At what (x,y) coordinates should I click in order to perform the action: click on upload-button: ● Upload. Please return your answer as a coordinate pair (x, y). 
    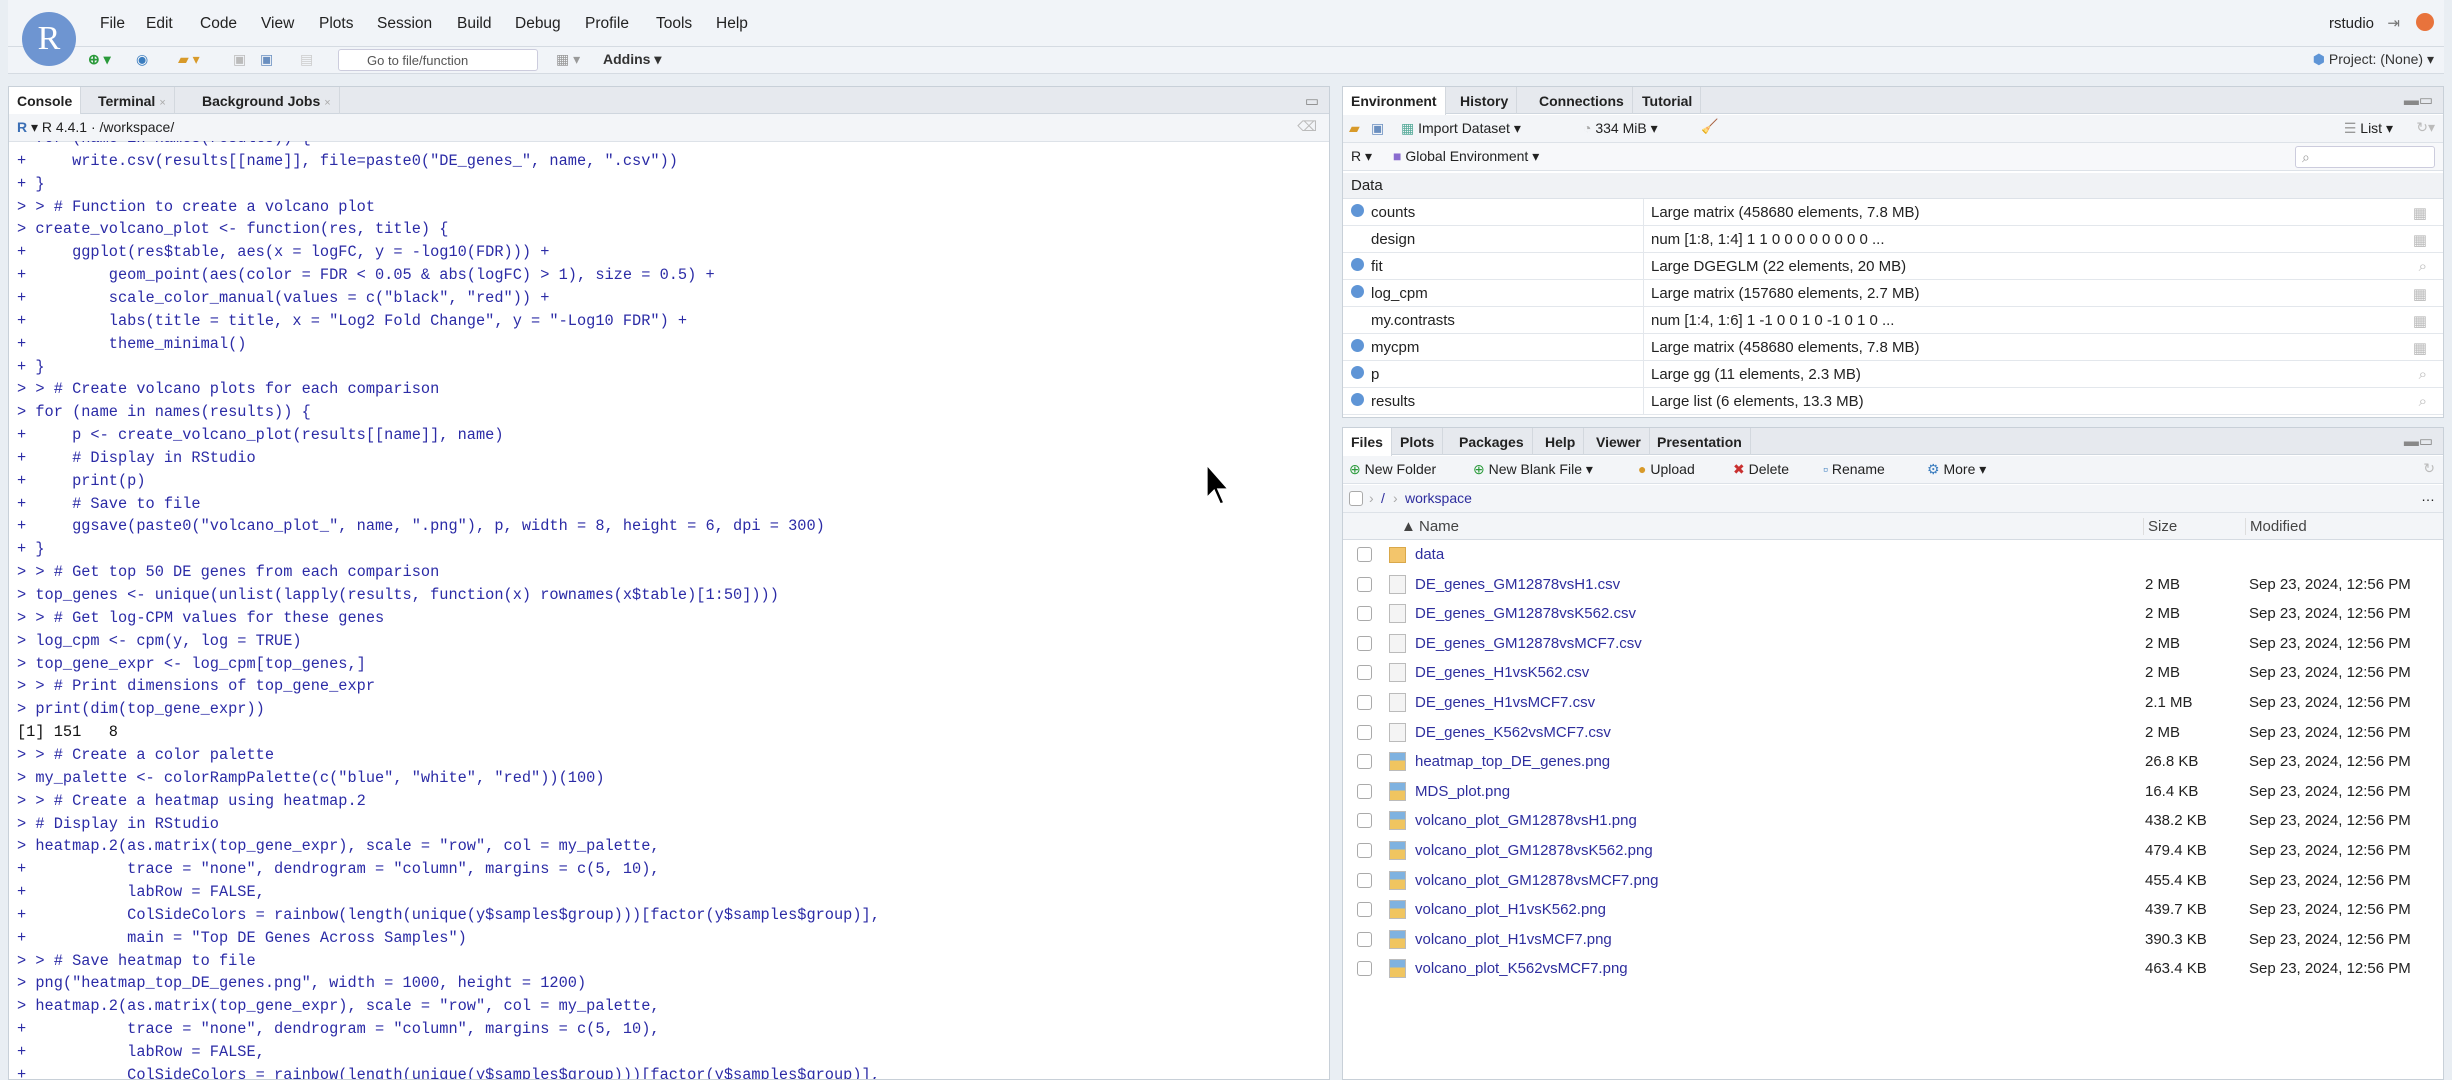
    Looking at the image, I should click on (1666, 469).